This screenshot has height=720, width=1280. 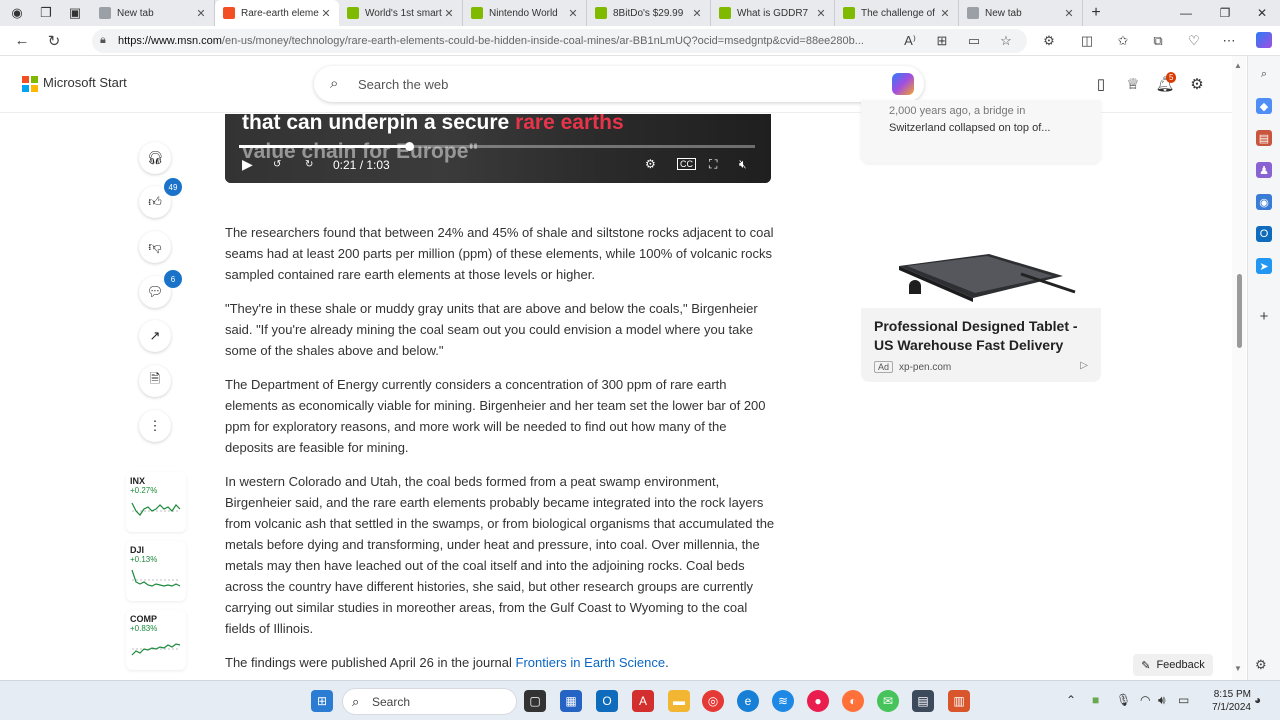 What do you see at coordinates (1158, 41) in the screenshot?
I see `collections-icon: ⧉` at bounding box center [1158, 41].